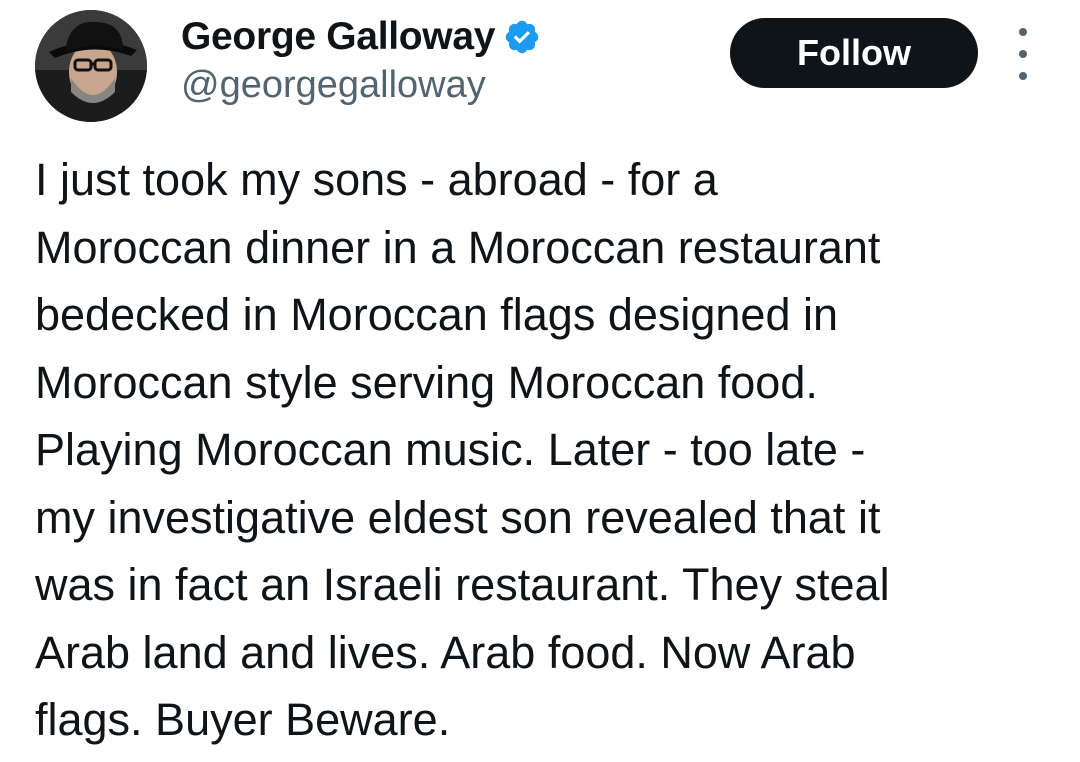 This screenshot has height=762, width=1080. What do you see at coordinates (854, 53) in the screenshot?
I see `follow-button: Follow` at bounding box center [854, 53].